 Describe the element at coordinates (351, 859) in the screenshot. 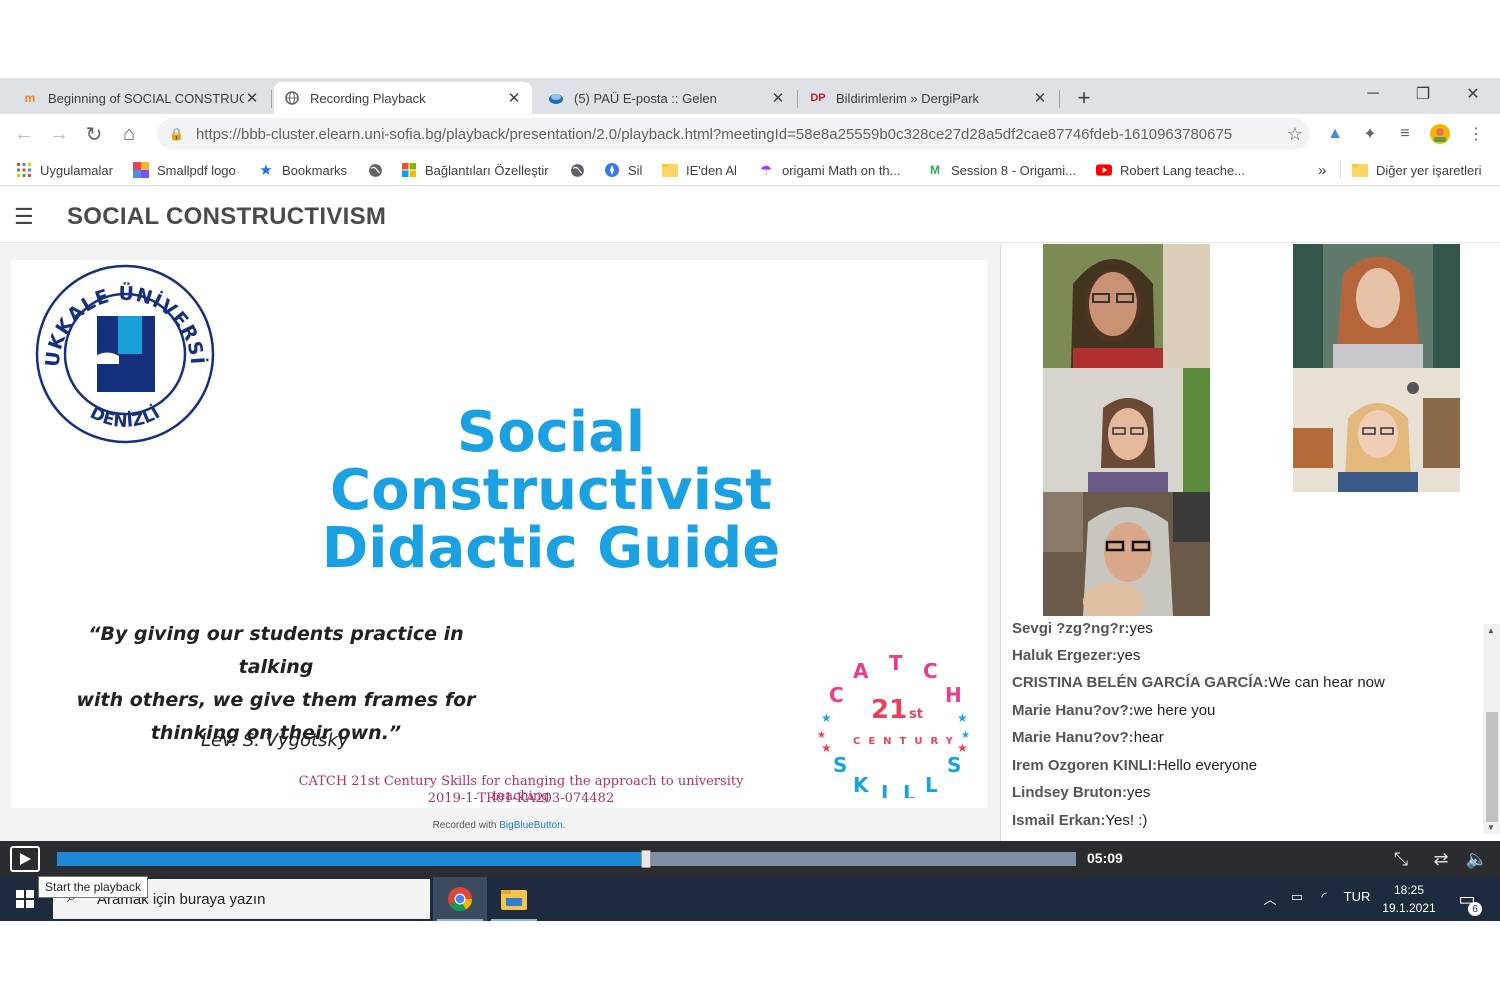

I see `playback-progress-fill` at that location.